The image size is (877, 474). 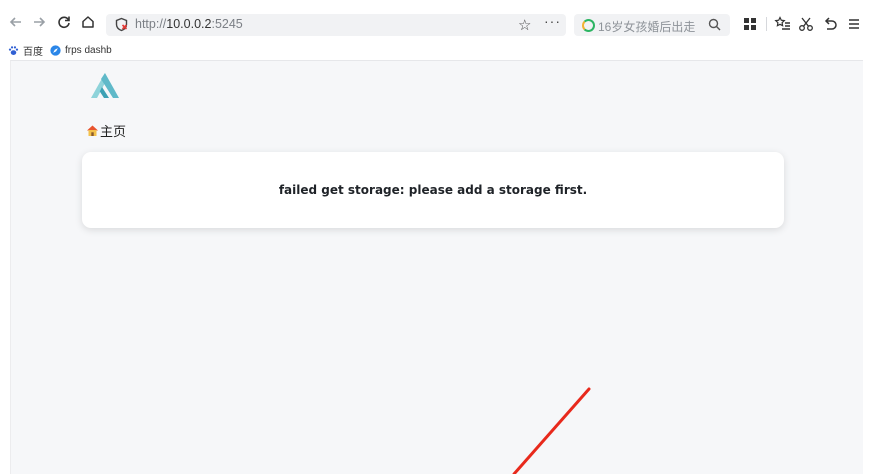 I want to click on menu-icon, so click(x=854, y=24).